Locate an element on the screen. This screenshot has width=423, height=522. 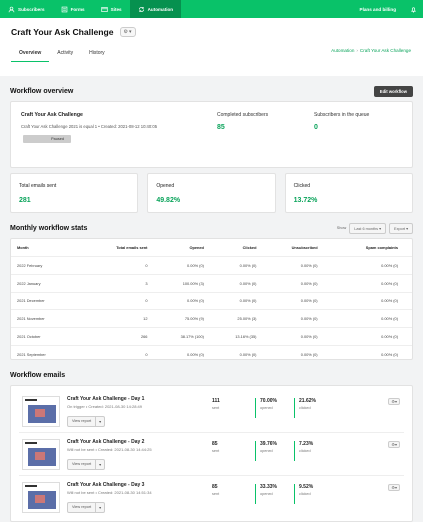
email-name: Craft Your Ask Challenge - Day 2 is located at coordinates (137, 442).